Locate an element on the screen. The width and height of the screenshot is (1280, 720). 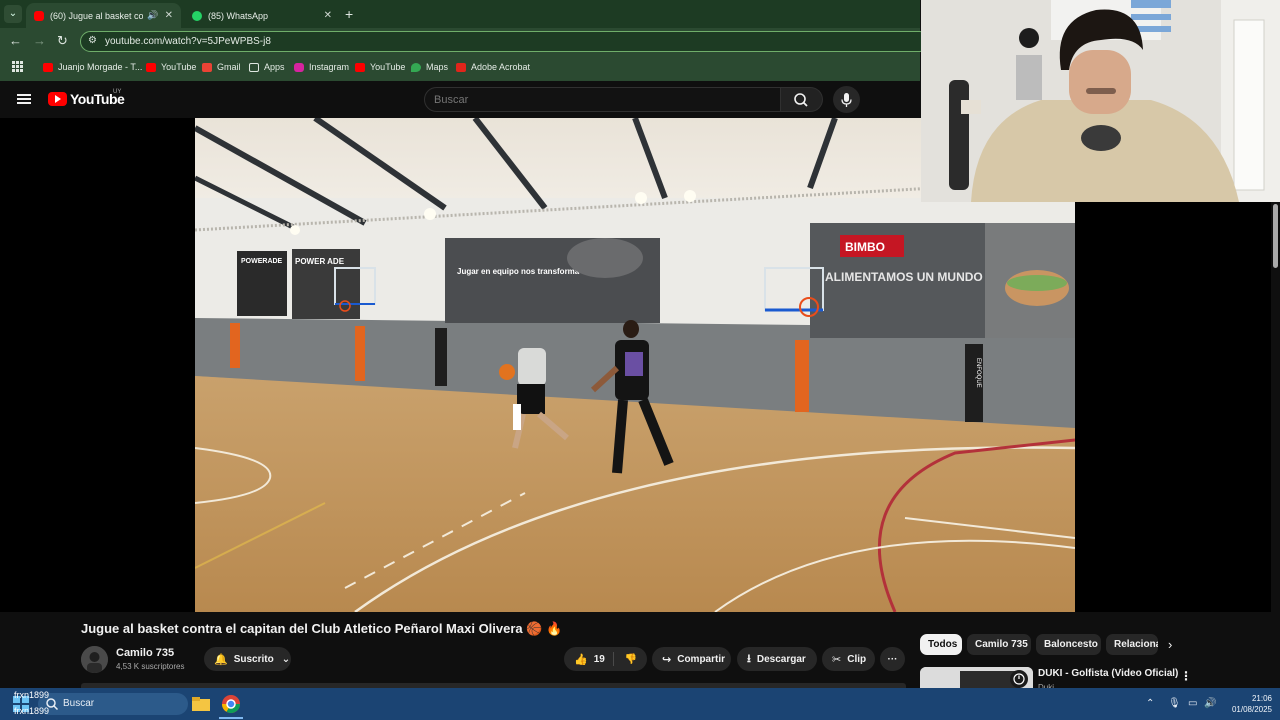
like-divider is located at coordinates (613, 659).